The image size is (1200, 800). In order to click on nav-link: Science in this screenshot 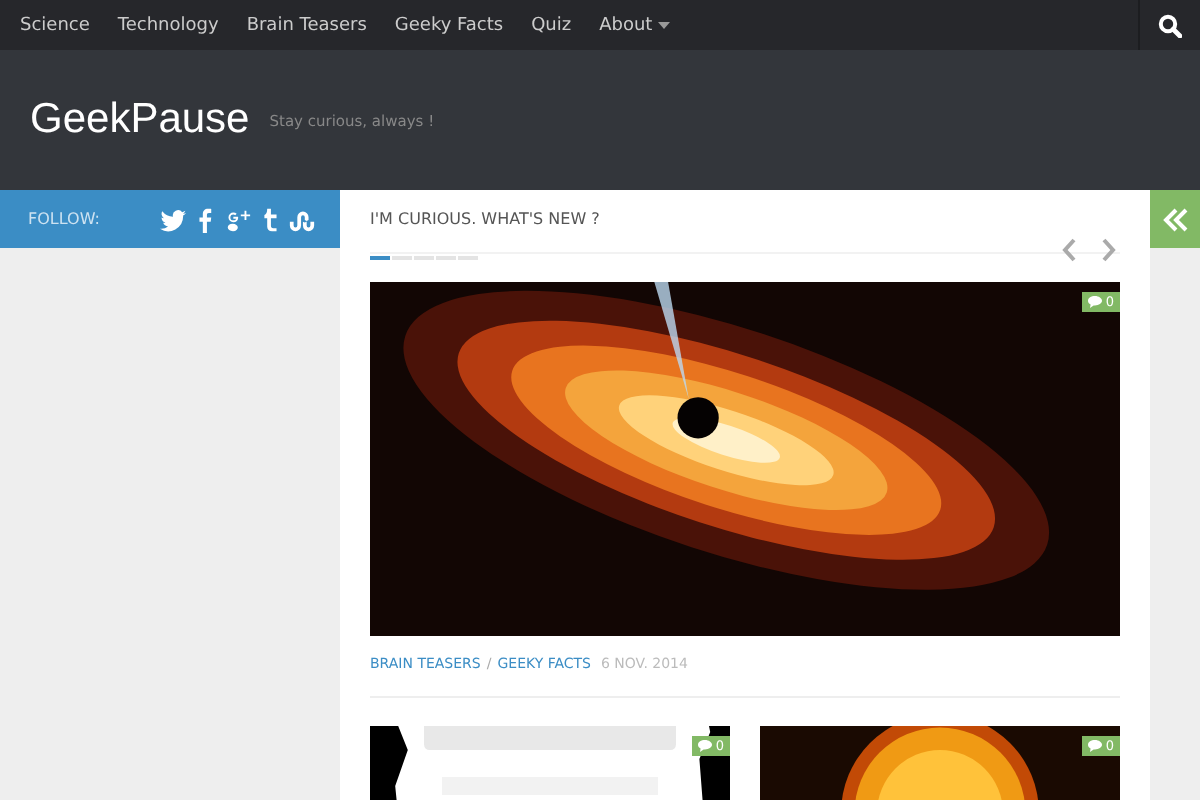, I will do `click(55, 25)`.